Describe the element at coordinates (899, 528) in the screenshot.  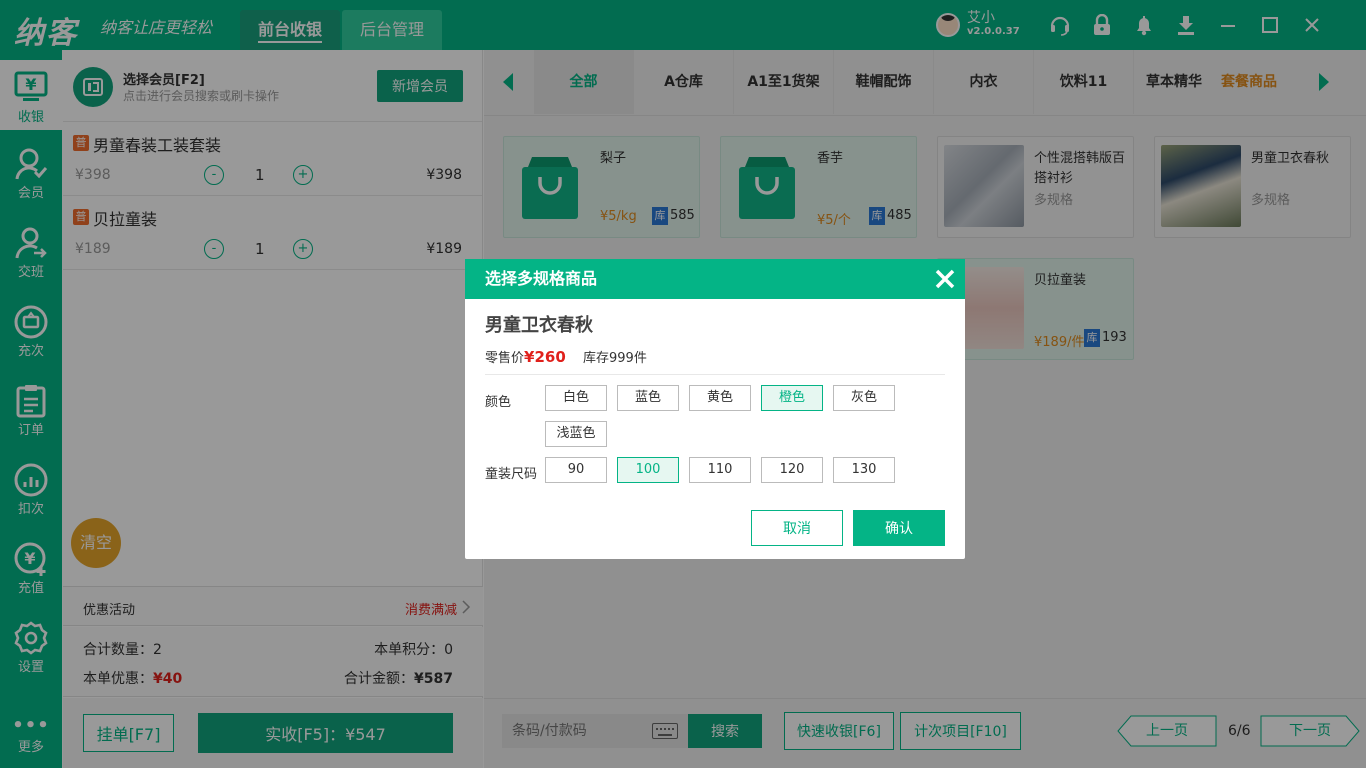
I see `confirm-button: 确认` at that location.